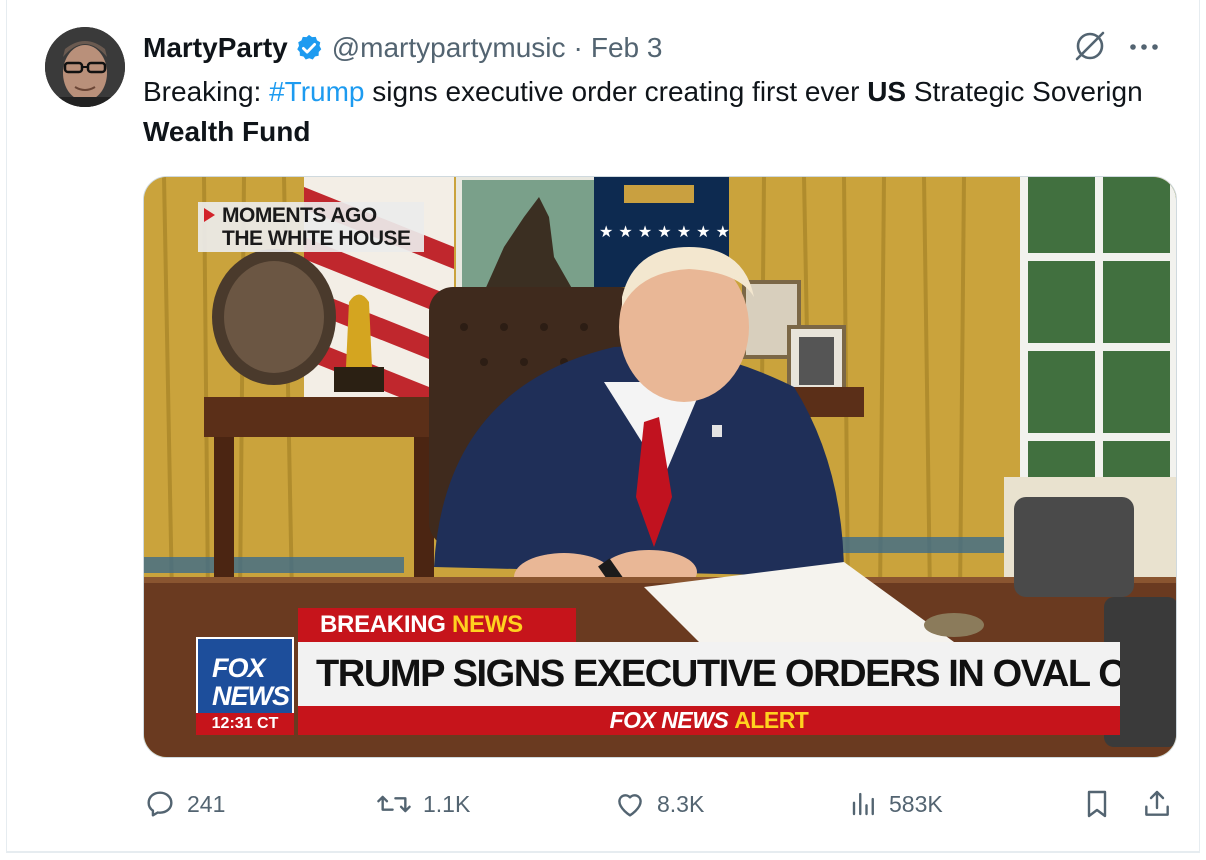 The height and width of the screenshot is (860, 1206). I want to click on like-count: 8.3K, so click(681, 803).